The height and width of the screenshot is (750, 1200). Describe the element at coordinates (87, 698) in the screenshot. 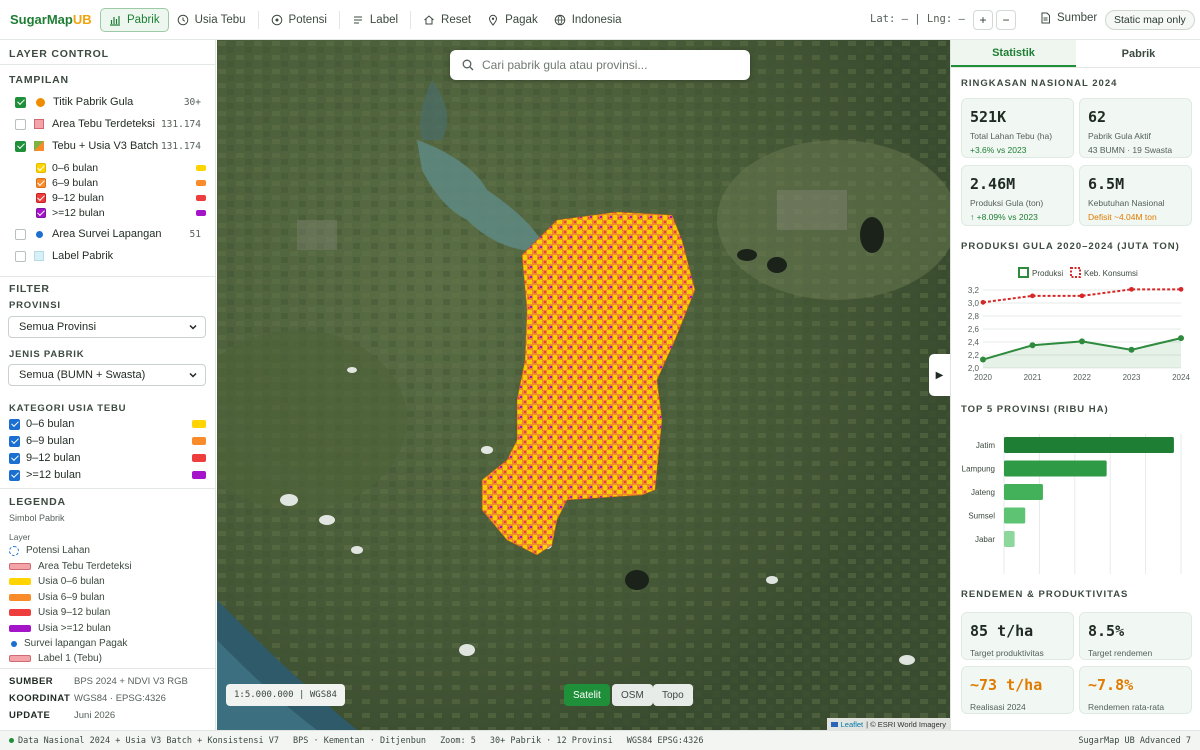

I see `info-koordinat: KOORDINAT WGS84 · EPSG:4326` at that location.